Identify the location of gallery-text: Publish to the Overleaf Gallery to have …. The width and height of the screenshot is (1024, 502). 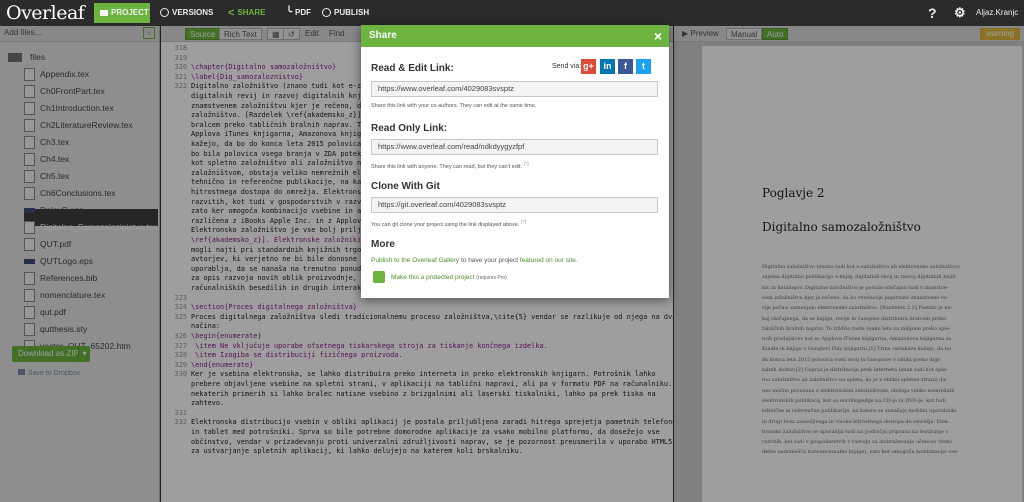
(474, 260).